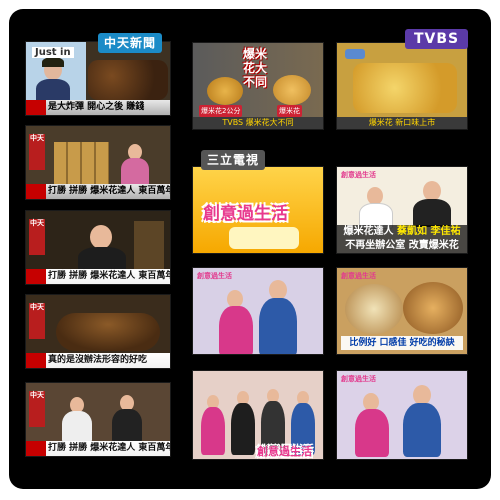 This screenshot has width=500, height=500. What do you see at coordinates (98, 331) in the screenshot?
I see `cti-clip-4: 中天 真的是沒辦法形容的好吃` at bounding box center [98, 331].